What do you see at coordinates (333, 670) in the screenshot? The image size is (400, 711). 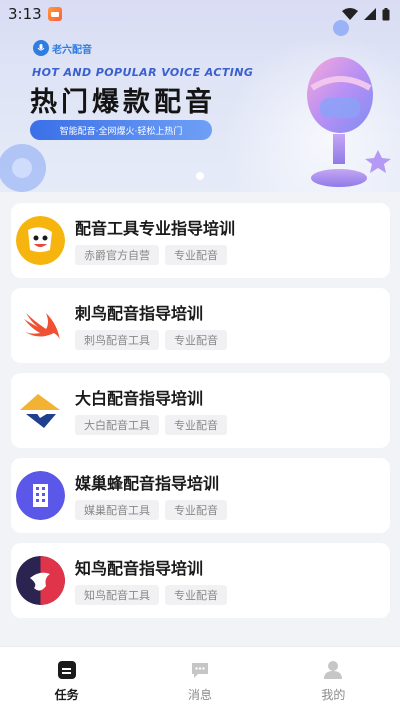 I see `profile-icon` at bounding box center [333, 670].